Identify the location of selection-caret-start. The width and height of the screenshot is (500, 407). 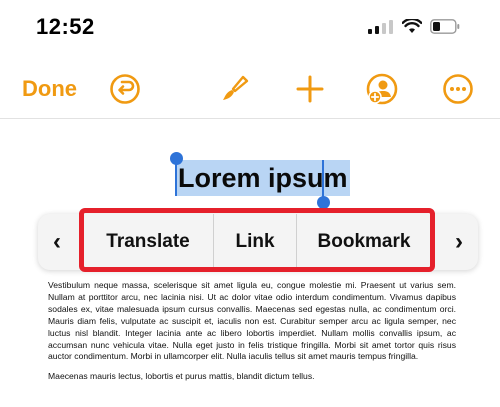
(176, 178).